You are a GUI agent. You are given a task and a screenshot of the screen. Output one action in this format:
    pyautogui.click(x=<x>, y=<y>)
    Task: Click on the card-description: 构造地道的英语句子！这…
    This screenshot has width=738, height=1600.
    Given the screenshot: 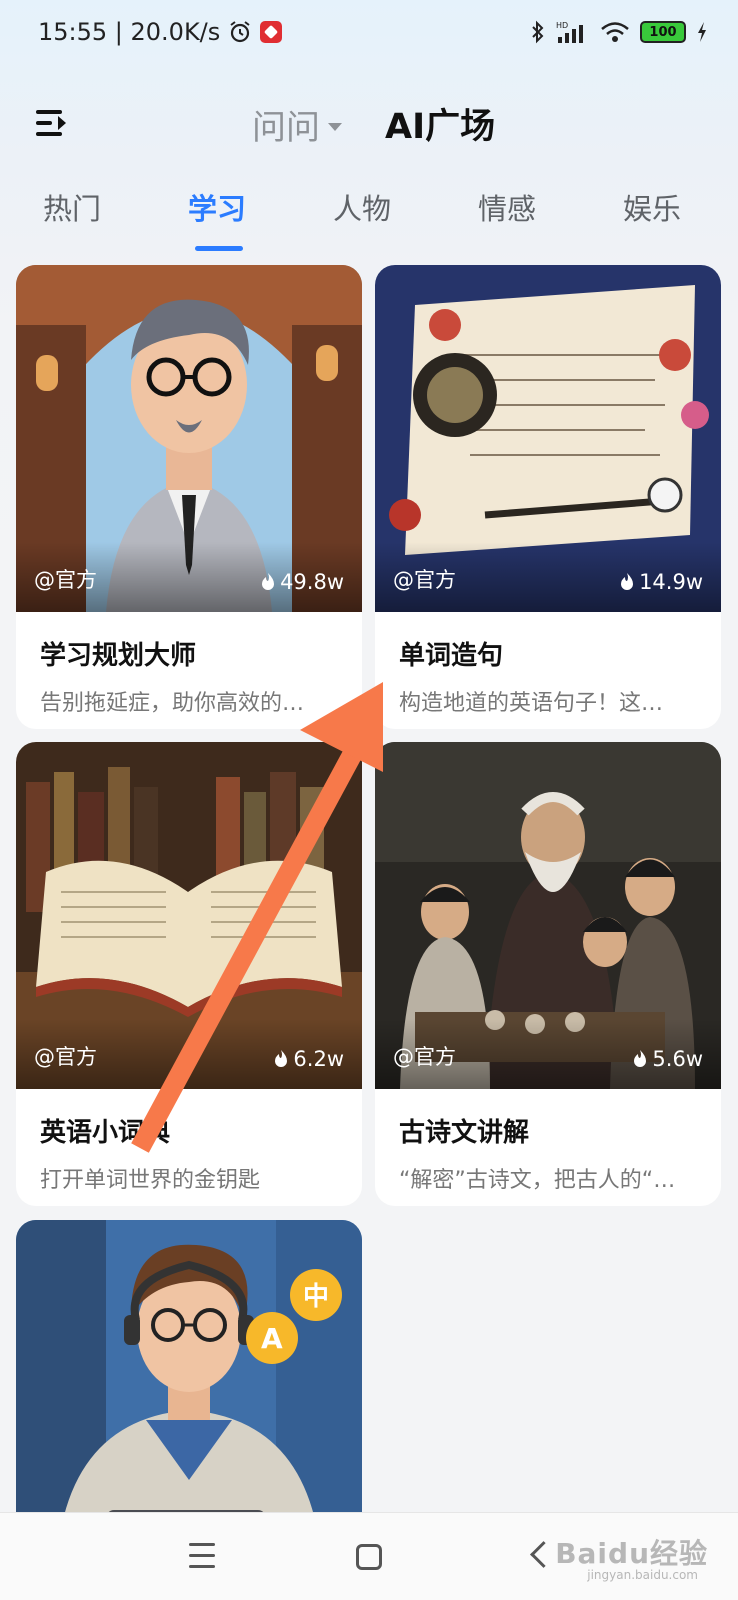 What is the action you would take?
    pyautogui.click(x=531, y=703)
    